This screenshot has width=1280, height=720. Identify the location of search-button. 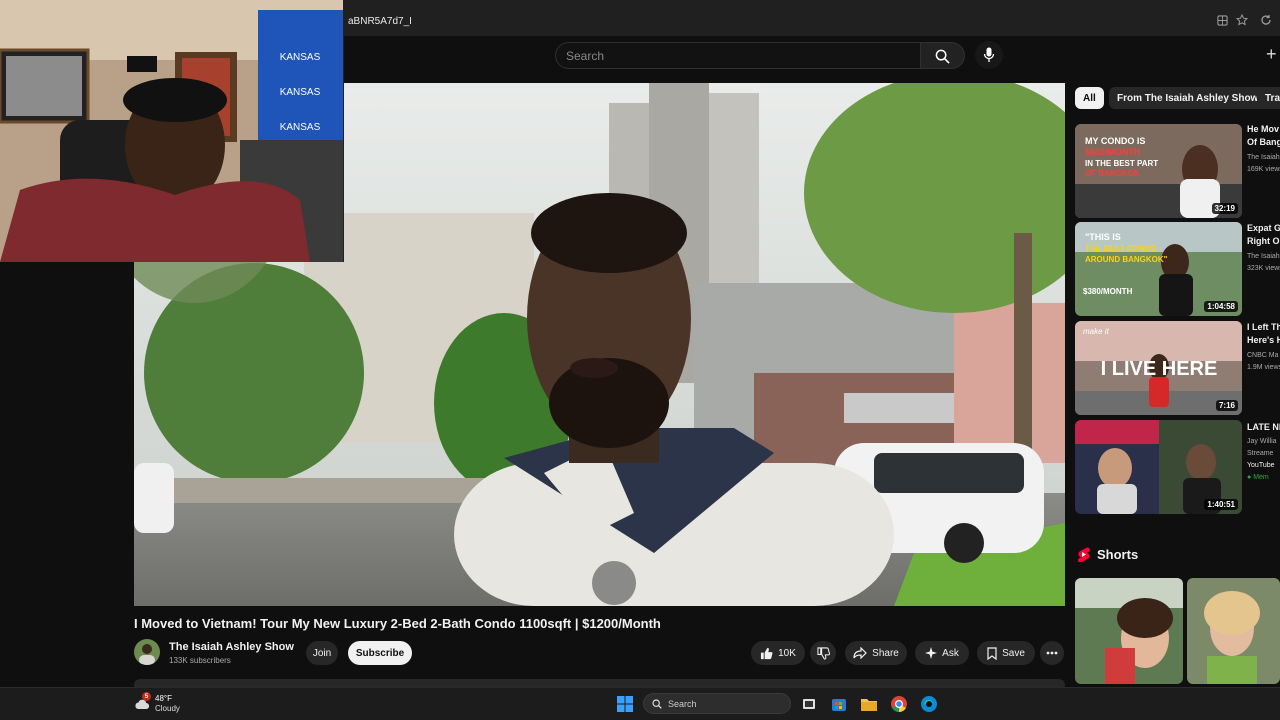
(943, 55).